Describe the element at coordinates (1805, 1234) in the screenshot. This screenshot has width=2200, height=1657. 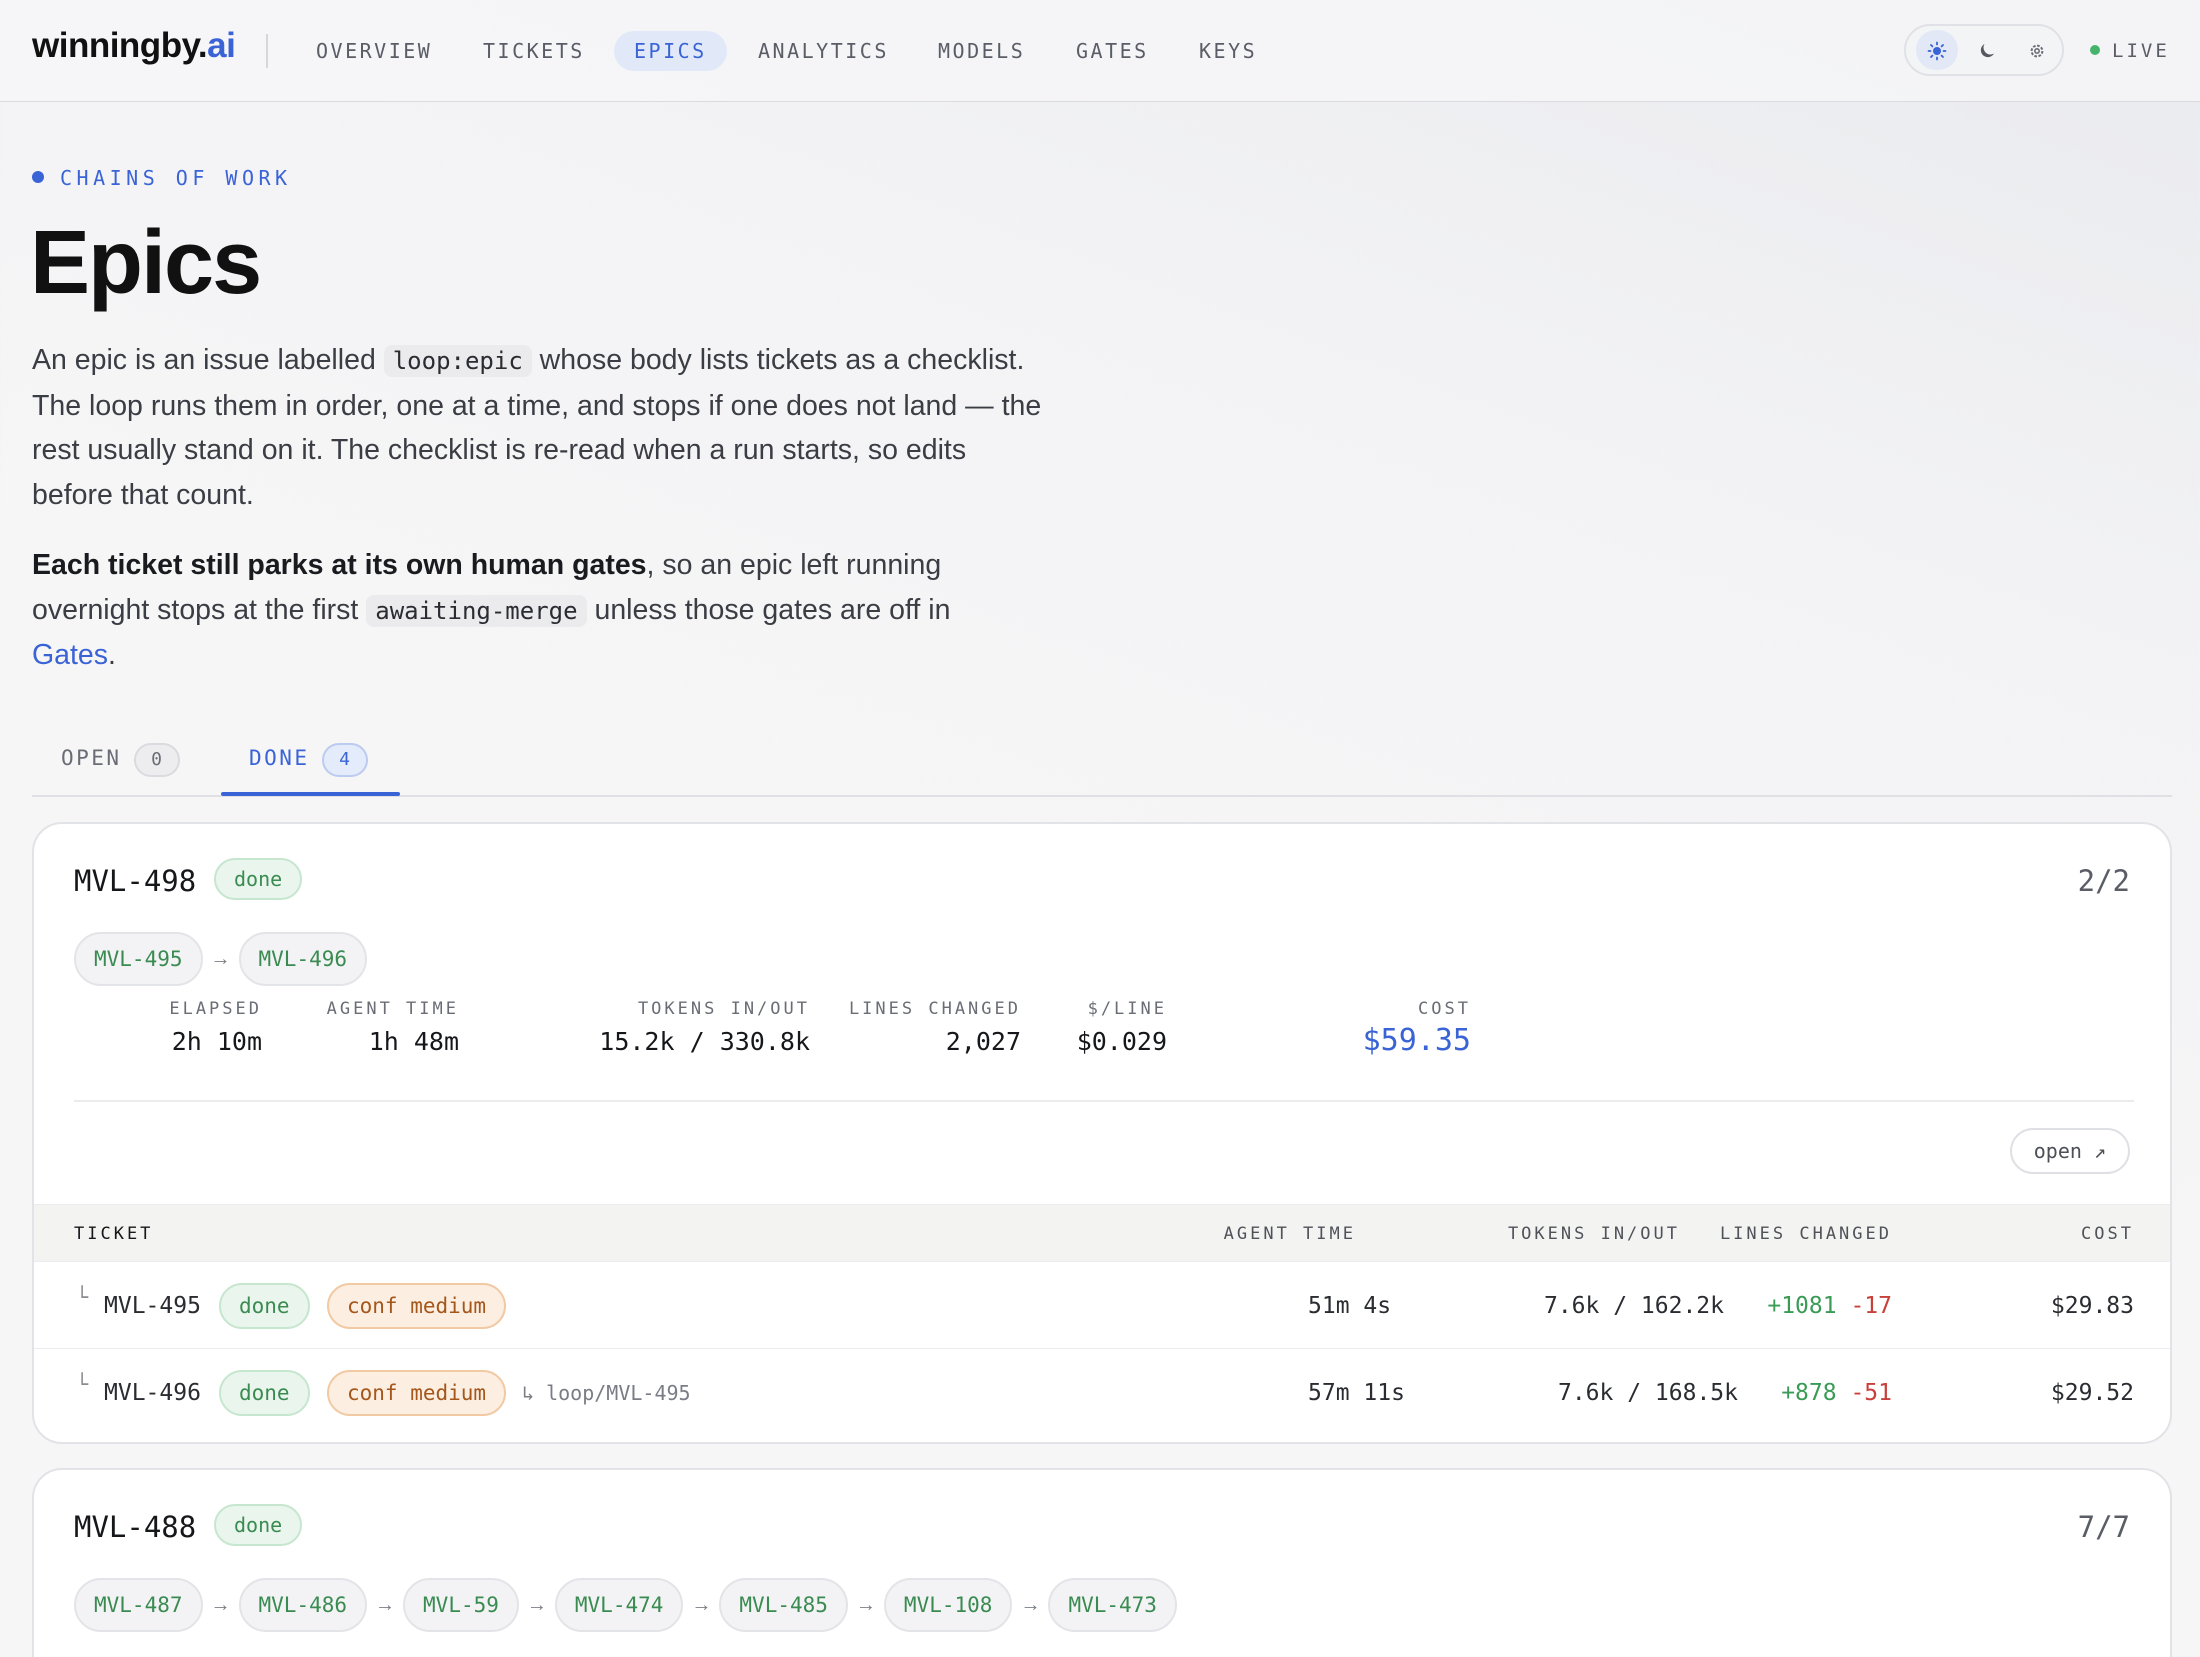
I see `column-header-lines-changed: LINES CHANGED` at that location.